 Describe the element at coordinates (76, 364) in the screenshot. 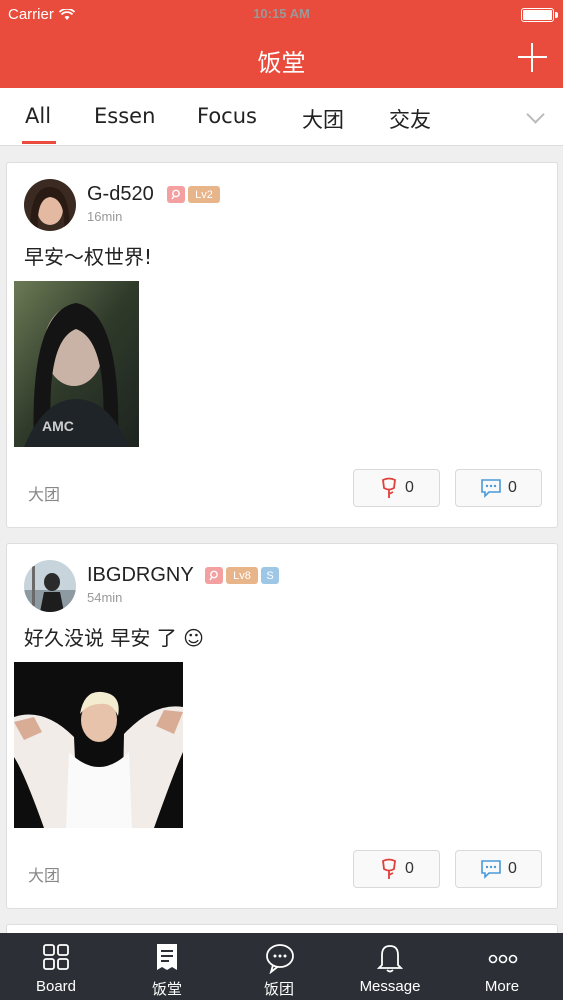

I see `post-image: AMC` at that location.